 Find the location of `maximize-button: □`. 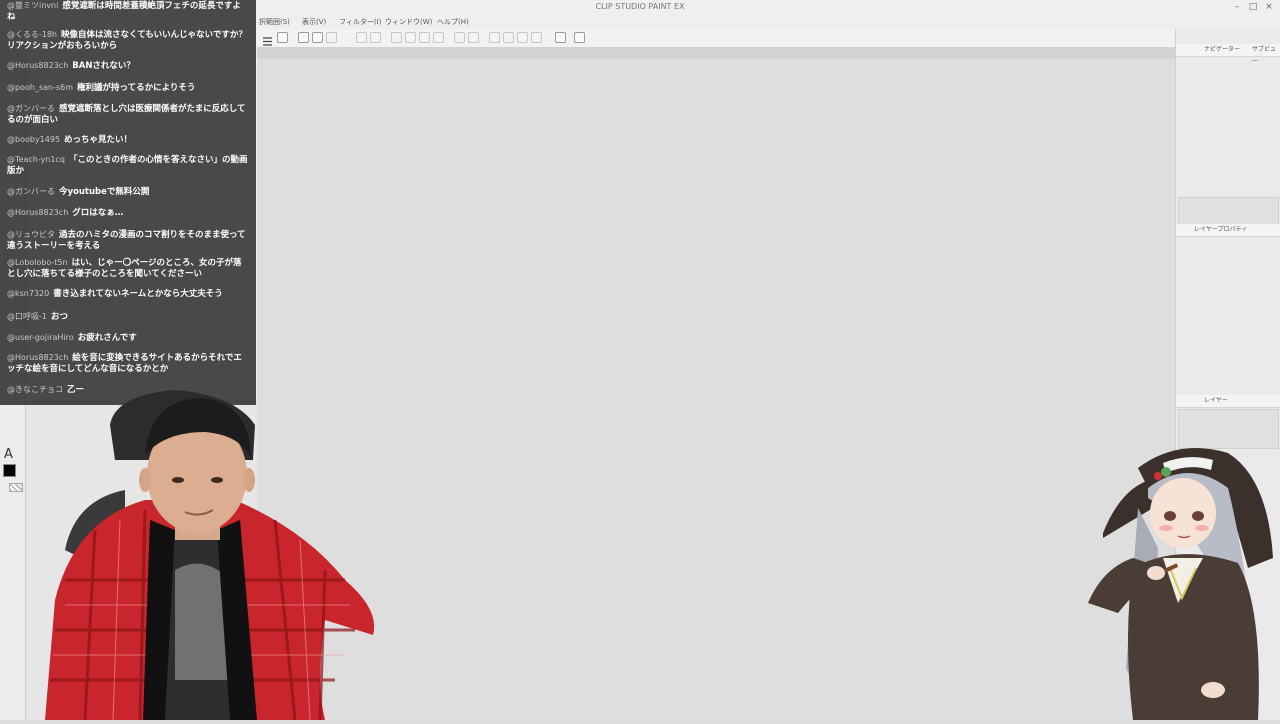

maximize-button: □ is located at coordinates (1253, 7).